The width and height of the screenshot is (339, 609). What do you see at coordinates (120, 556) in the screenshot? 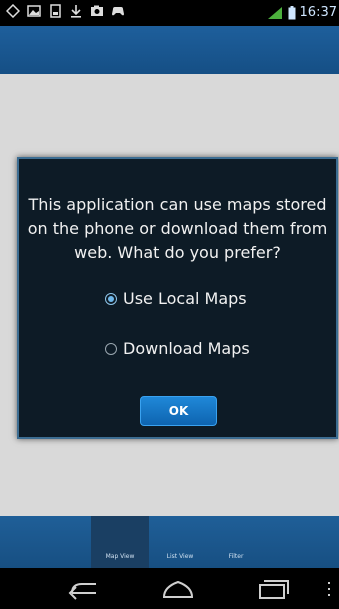
I see `tab-label: Map View` at bounding box center [120, 556].